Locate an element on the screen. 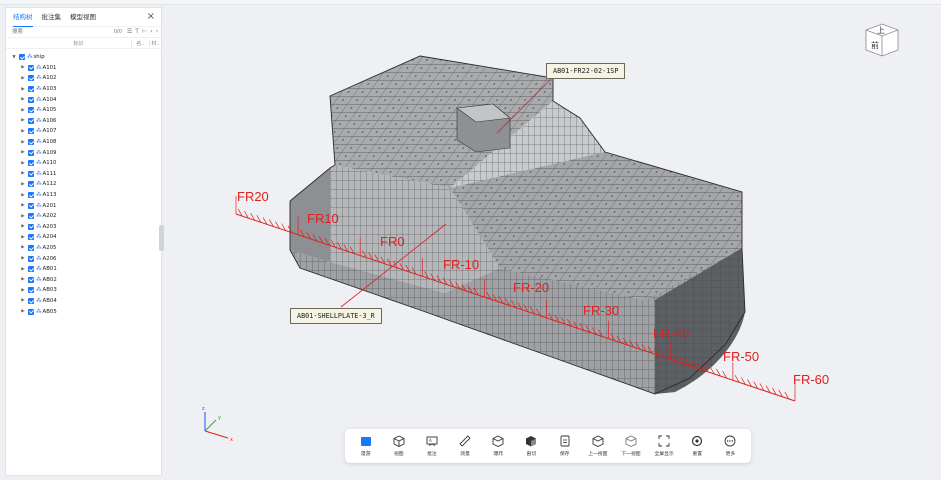 This screenshot has height=480, width=941. tree-node: ▶ ⁂ A106 is located at coordinates (83, 121).